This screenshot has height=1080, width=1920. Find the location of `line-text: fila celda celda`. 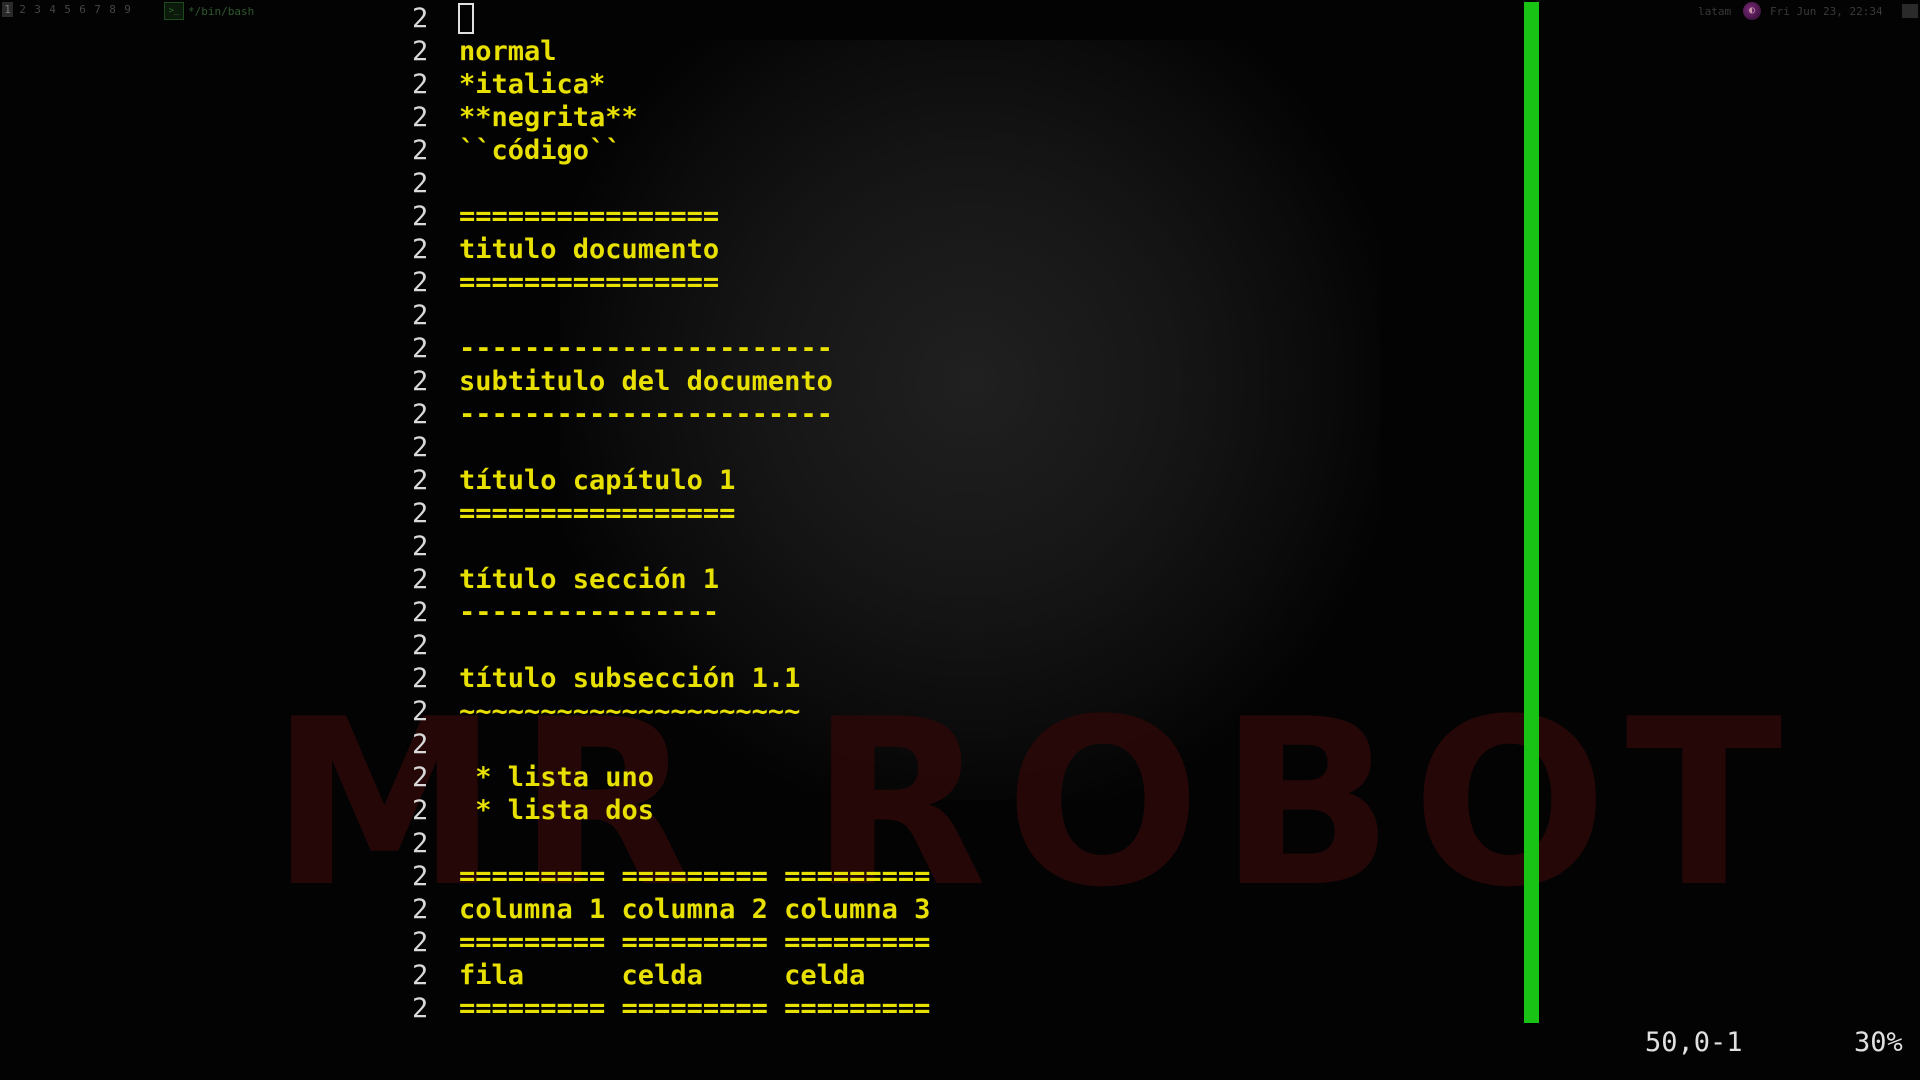

line-text: fila celda celda is located at coordinates (662, 975).